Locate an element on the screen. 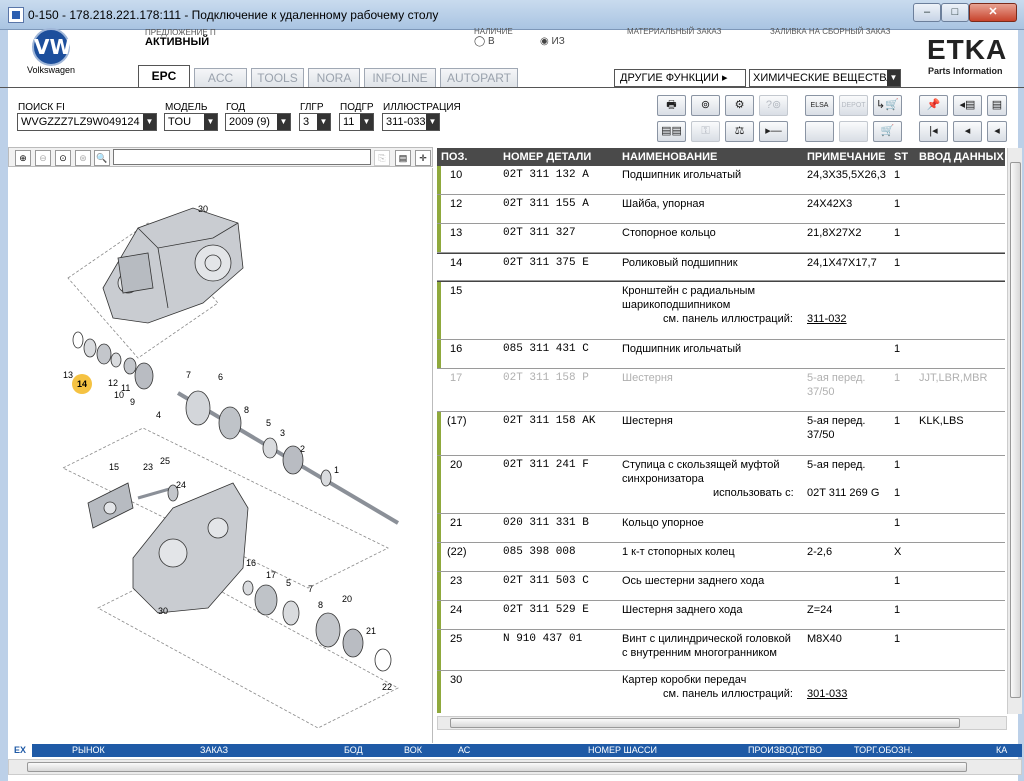  scale-button: ⚖ is located at coordinates (739, 131).